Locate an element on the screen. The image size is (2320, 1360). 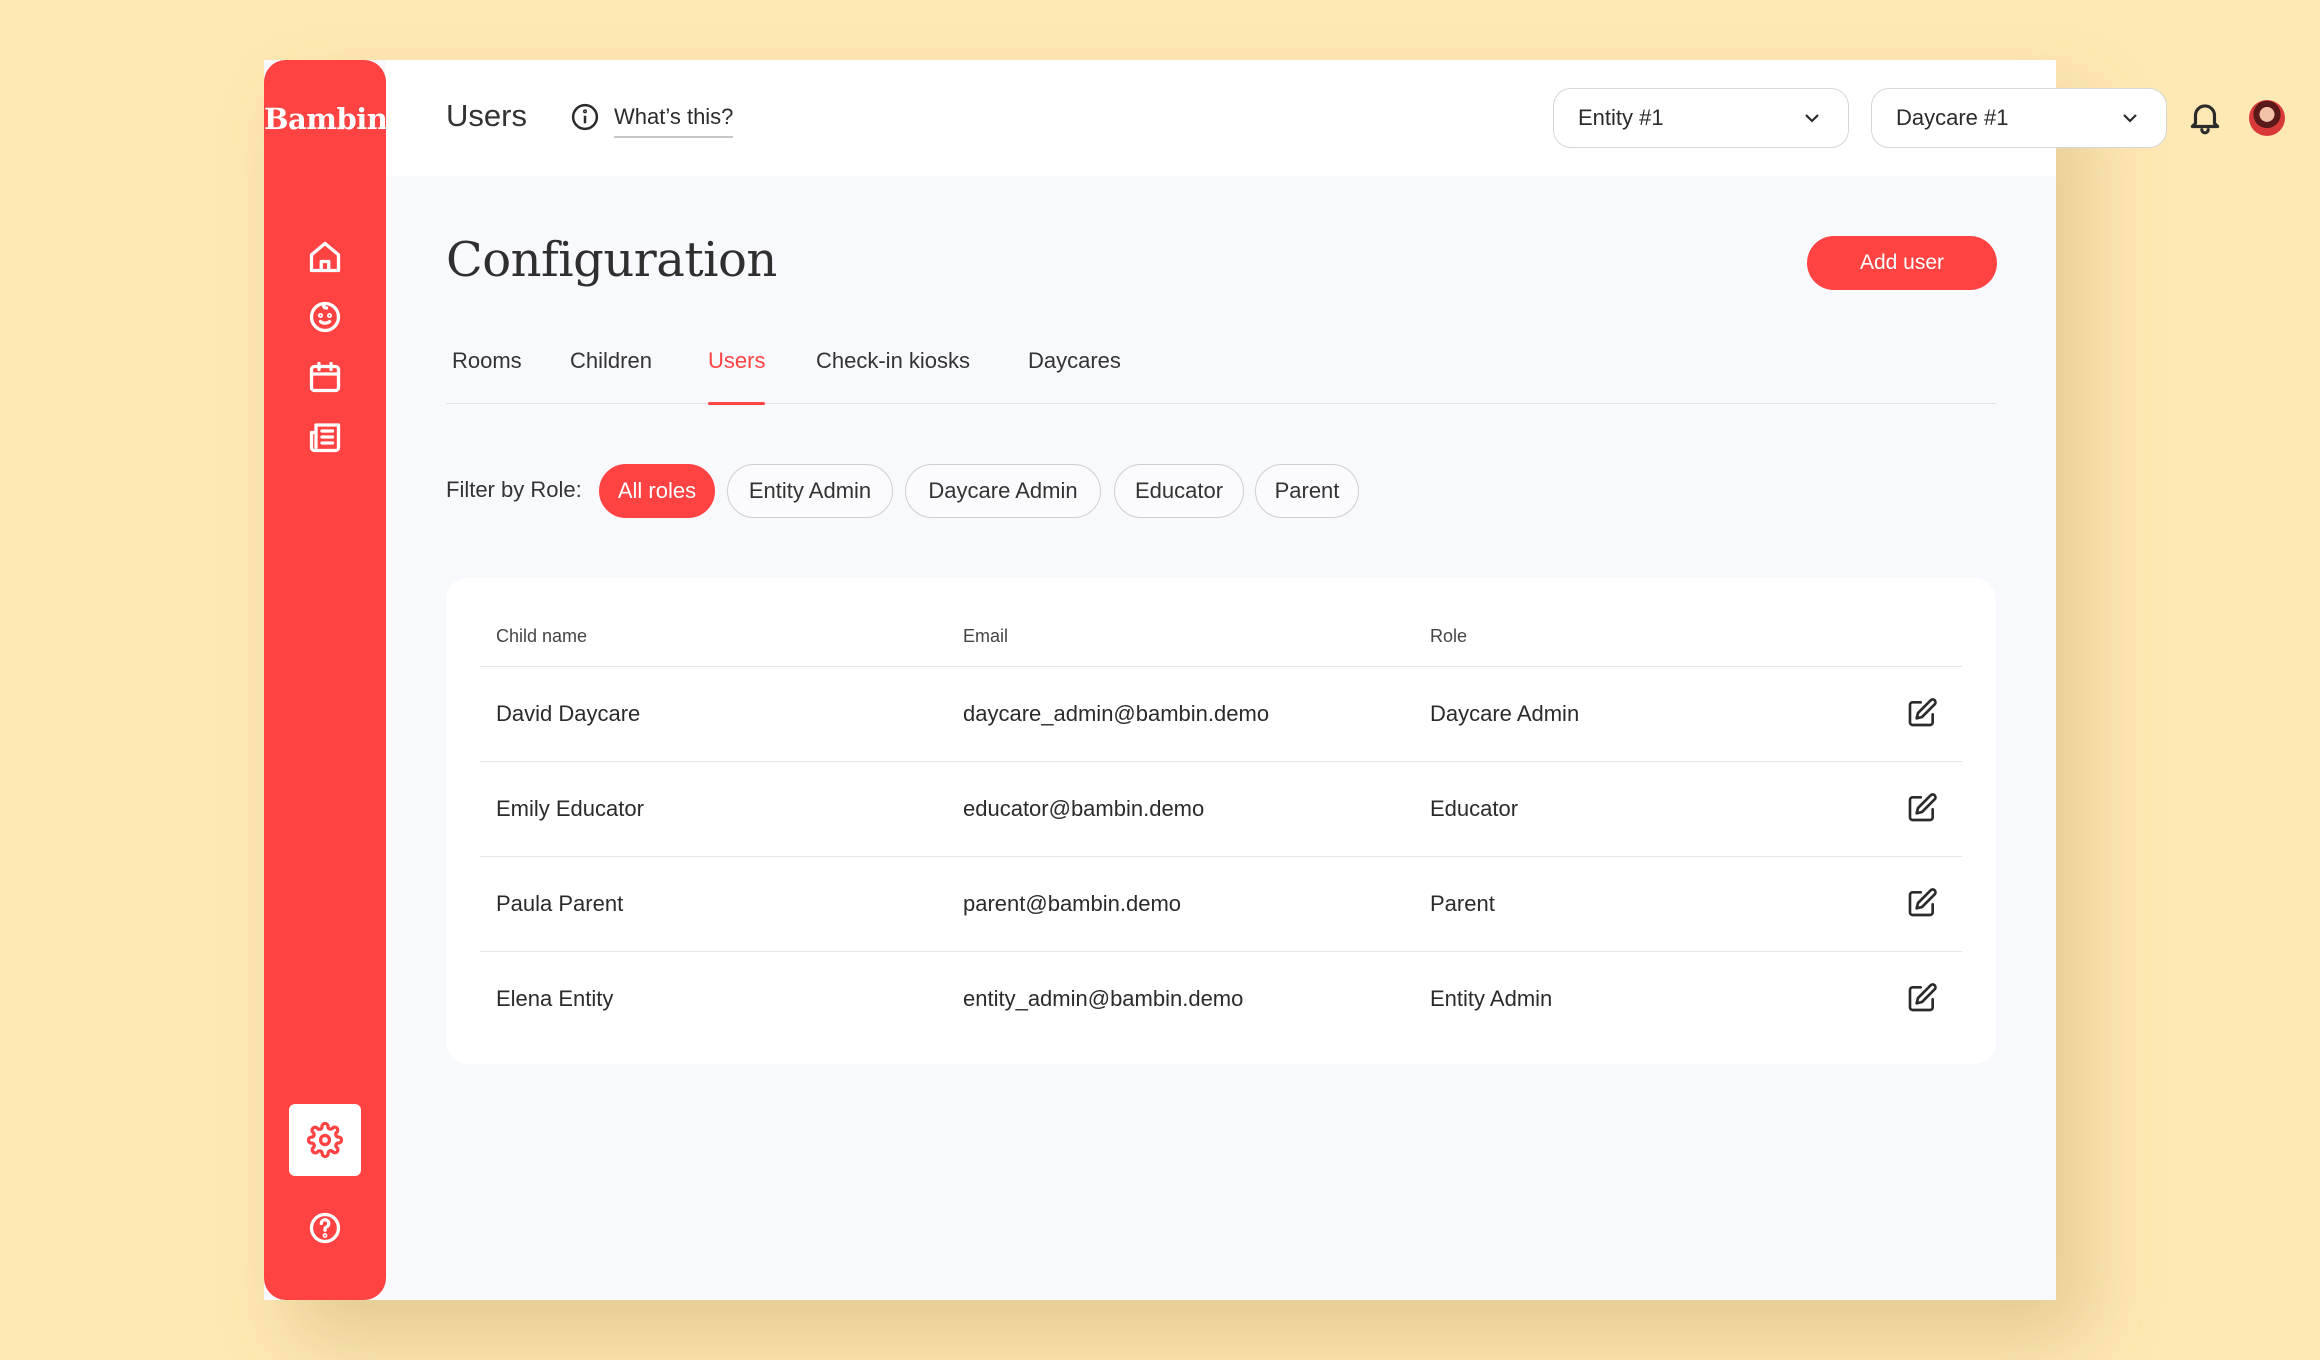
filter-label: Filter by Role: is located at coordinates (514, 489).